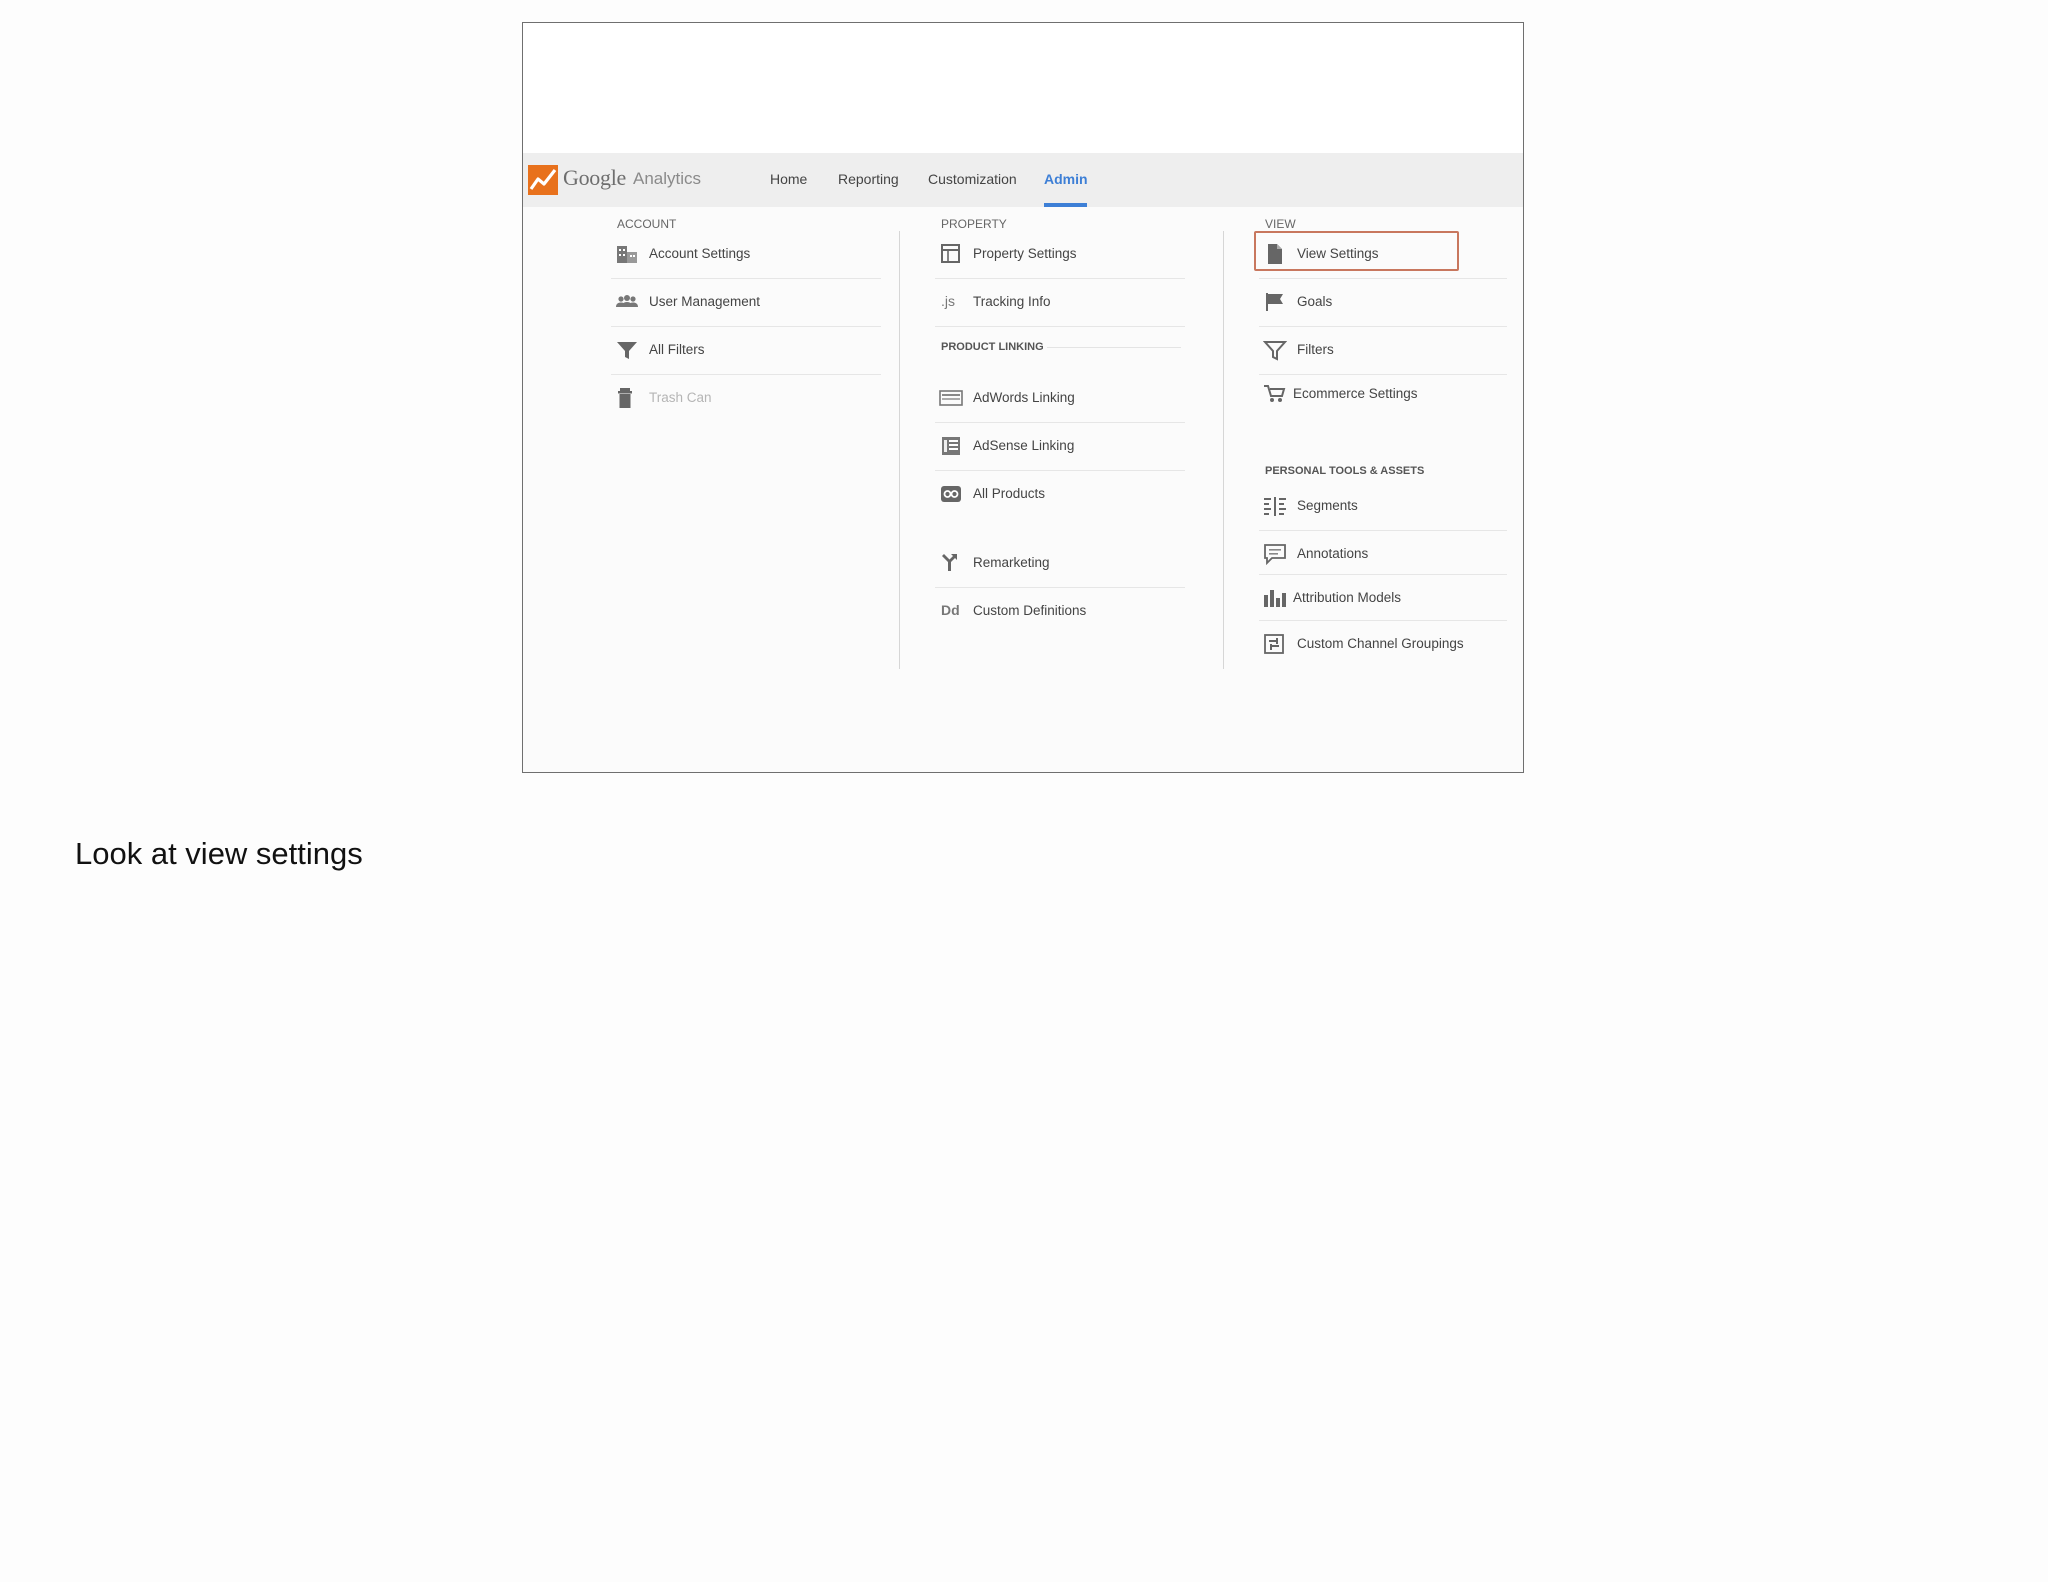  What do you see at coordinates (1025, 253) in the screenshot?
I see `property-settings-label: Property Settings` at bounding box center [1025, 253].